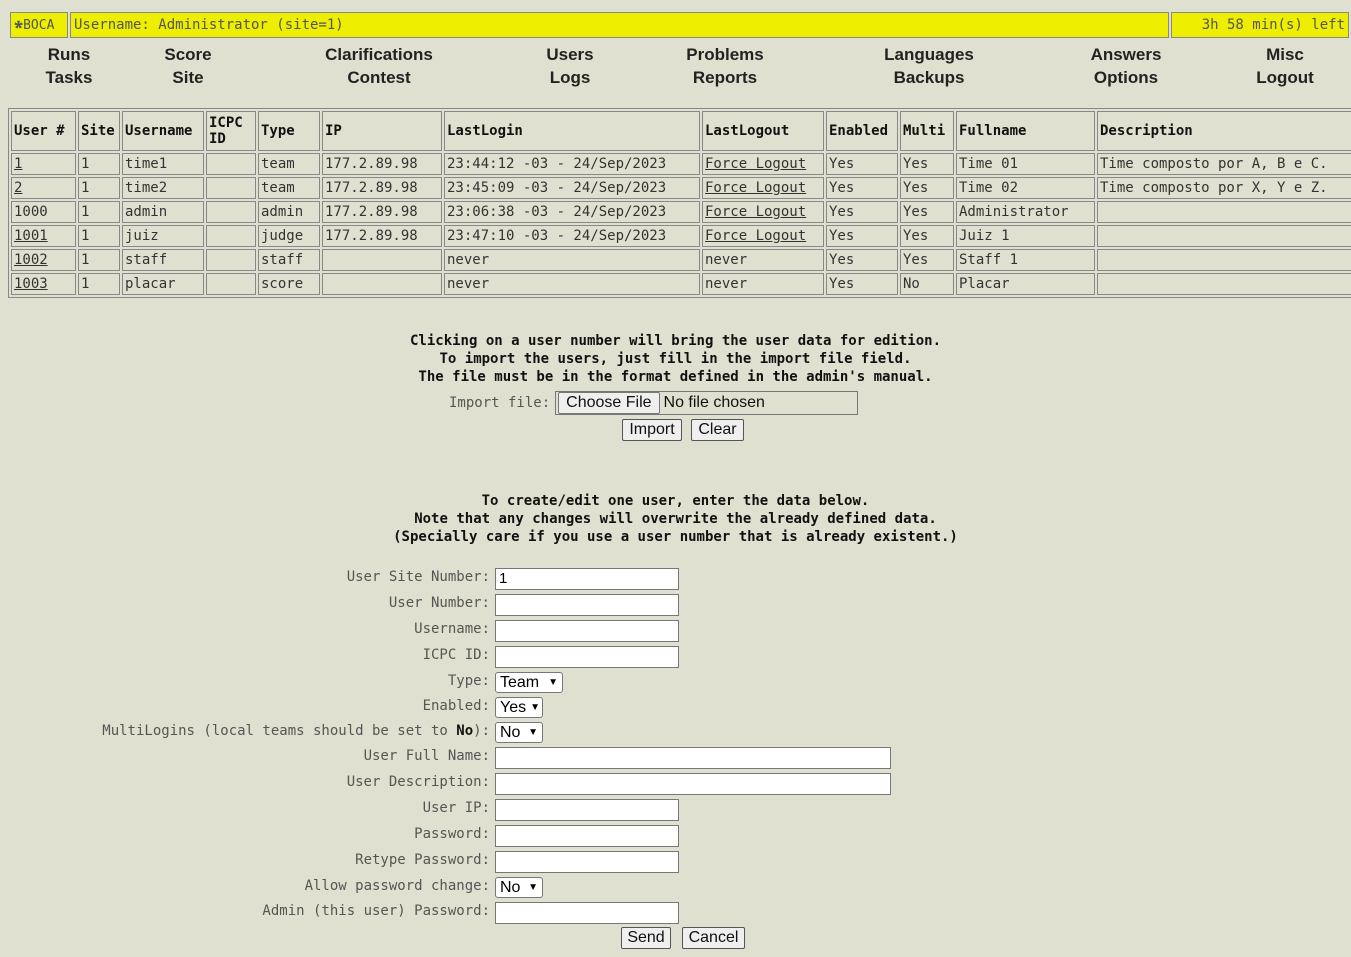 This screenshot has width=1351, height=957. I want to click on ip-input, so click(587, 810).